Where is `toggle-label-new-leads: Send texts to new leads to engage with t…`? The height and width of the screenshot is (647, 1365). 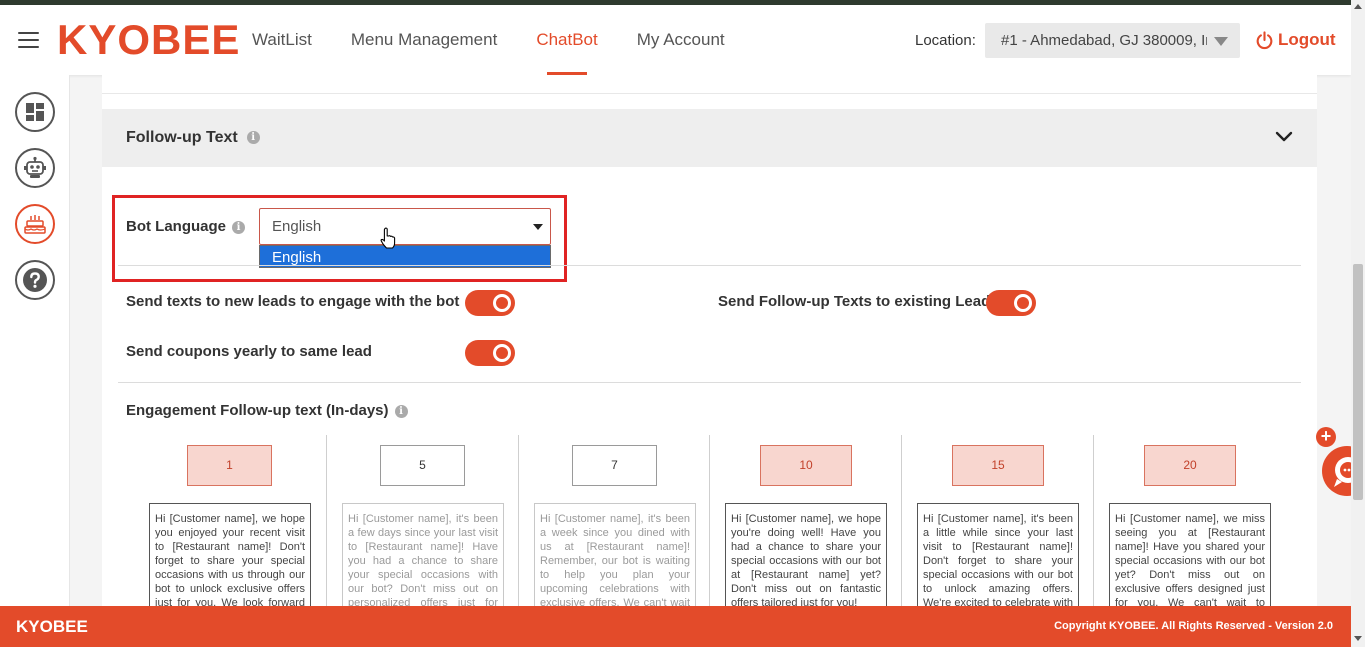 toggle-label-new-leads: Send texts to new leads to engage with t… is located at coordinates (293, 301).